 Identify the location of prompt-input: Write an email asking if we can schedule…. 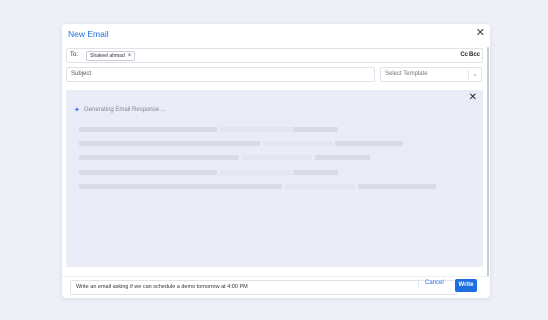
(263, 287).